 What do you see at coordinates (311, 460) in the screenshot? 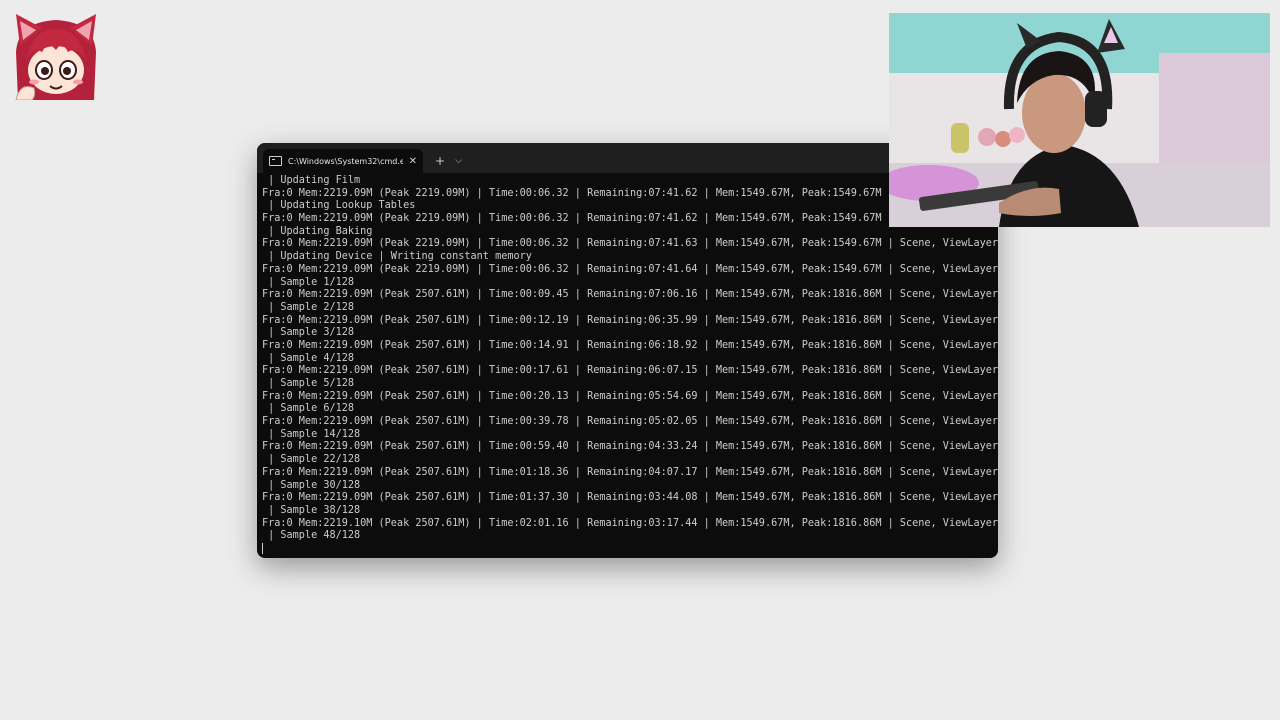
I see `console-line: | Sample 22/128` at bounding box center [311, 460].